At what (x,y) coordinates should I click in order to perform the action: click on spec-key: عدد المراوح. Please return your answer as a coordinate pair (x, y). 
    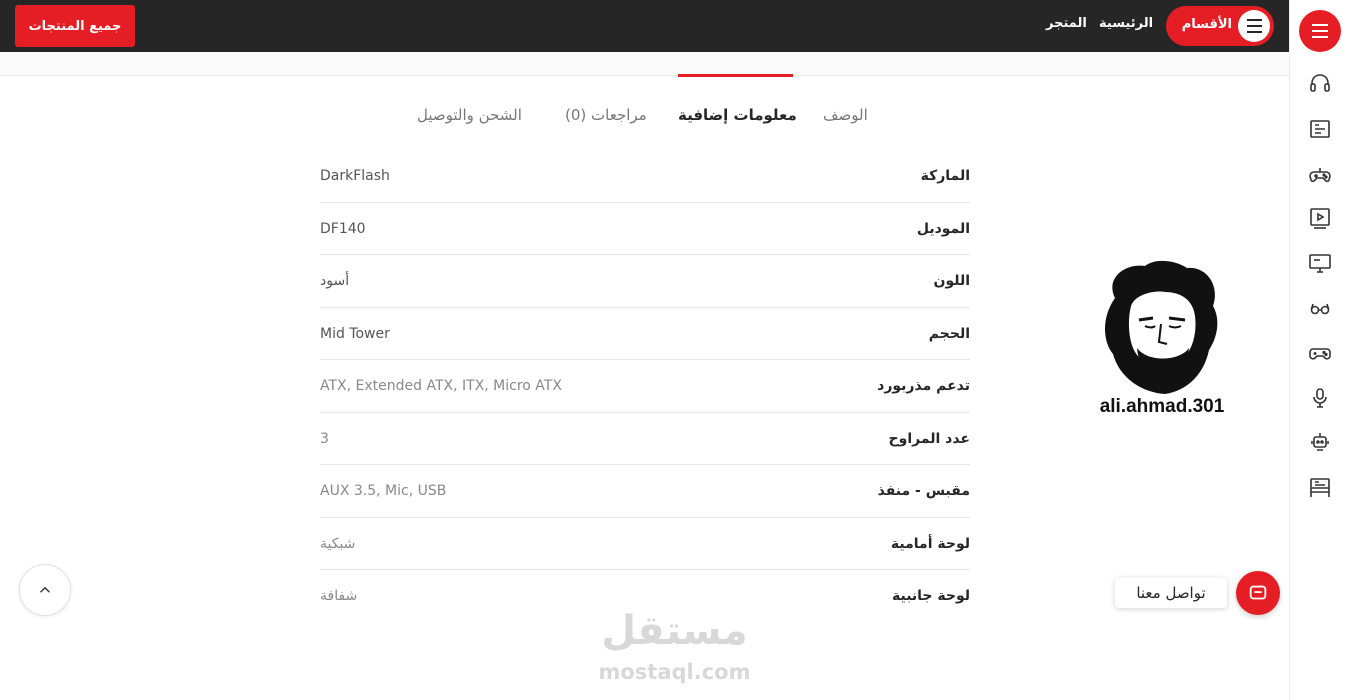
    Looking at the image, I should click on (929, 438).